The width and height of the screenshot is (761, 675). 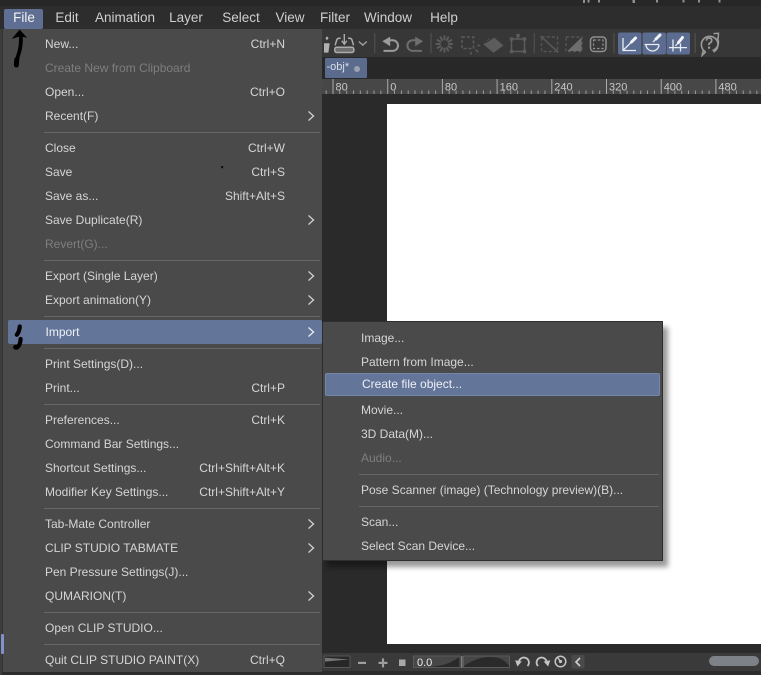 What do you see at coordinates (563, 87) in the screenshot?
I see `svg-text: 240` at bounding box center [563, 87].